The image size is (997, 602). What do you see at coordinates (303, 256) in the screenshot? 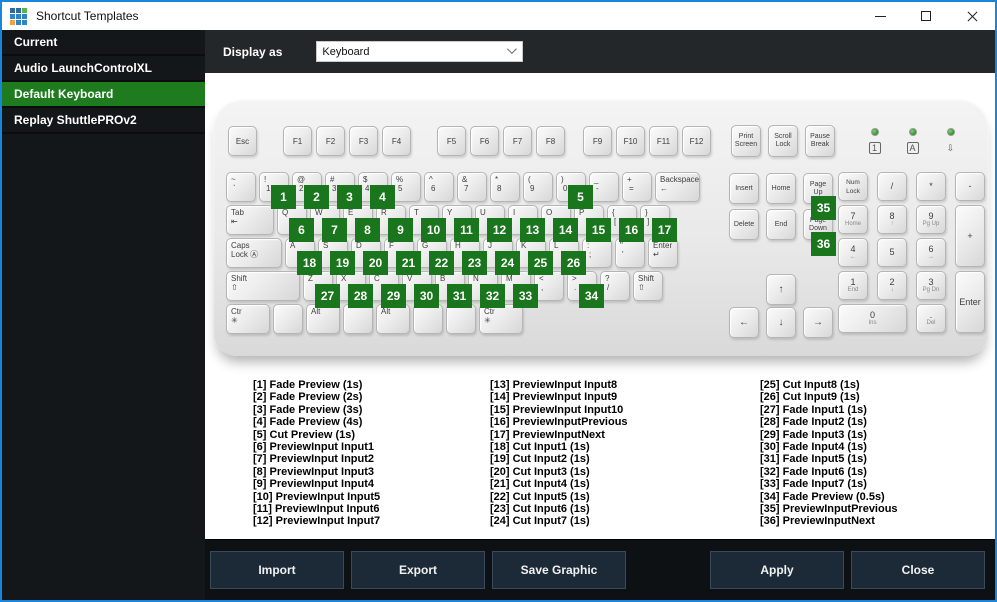
I see `key-a: A 18` at bounding box center [303, 256].